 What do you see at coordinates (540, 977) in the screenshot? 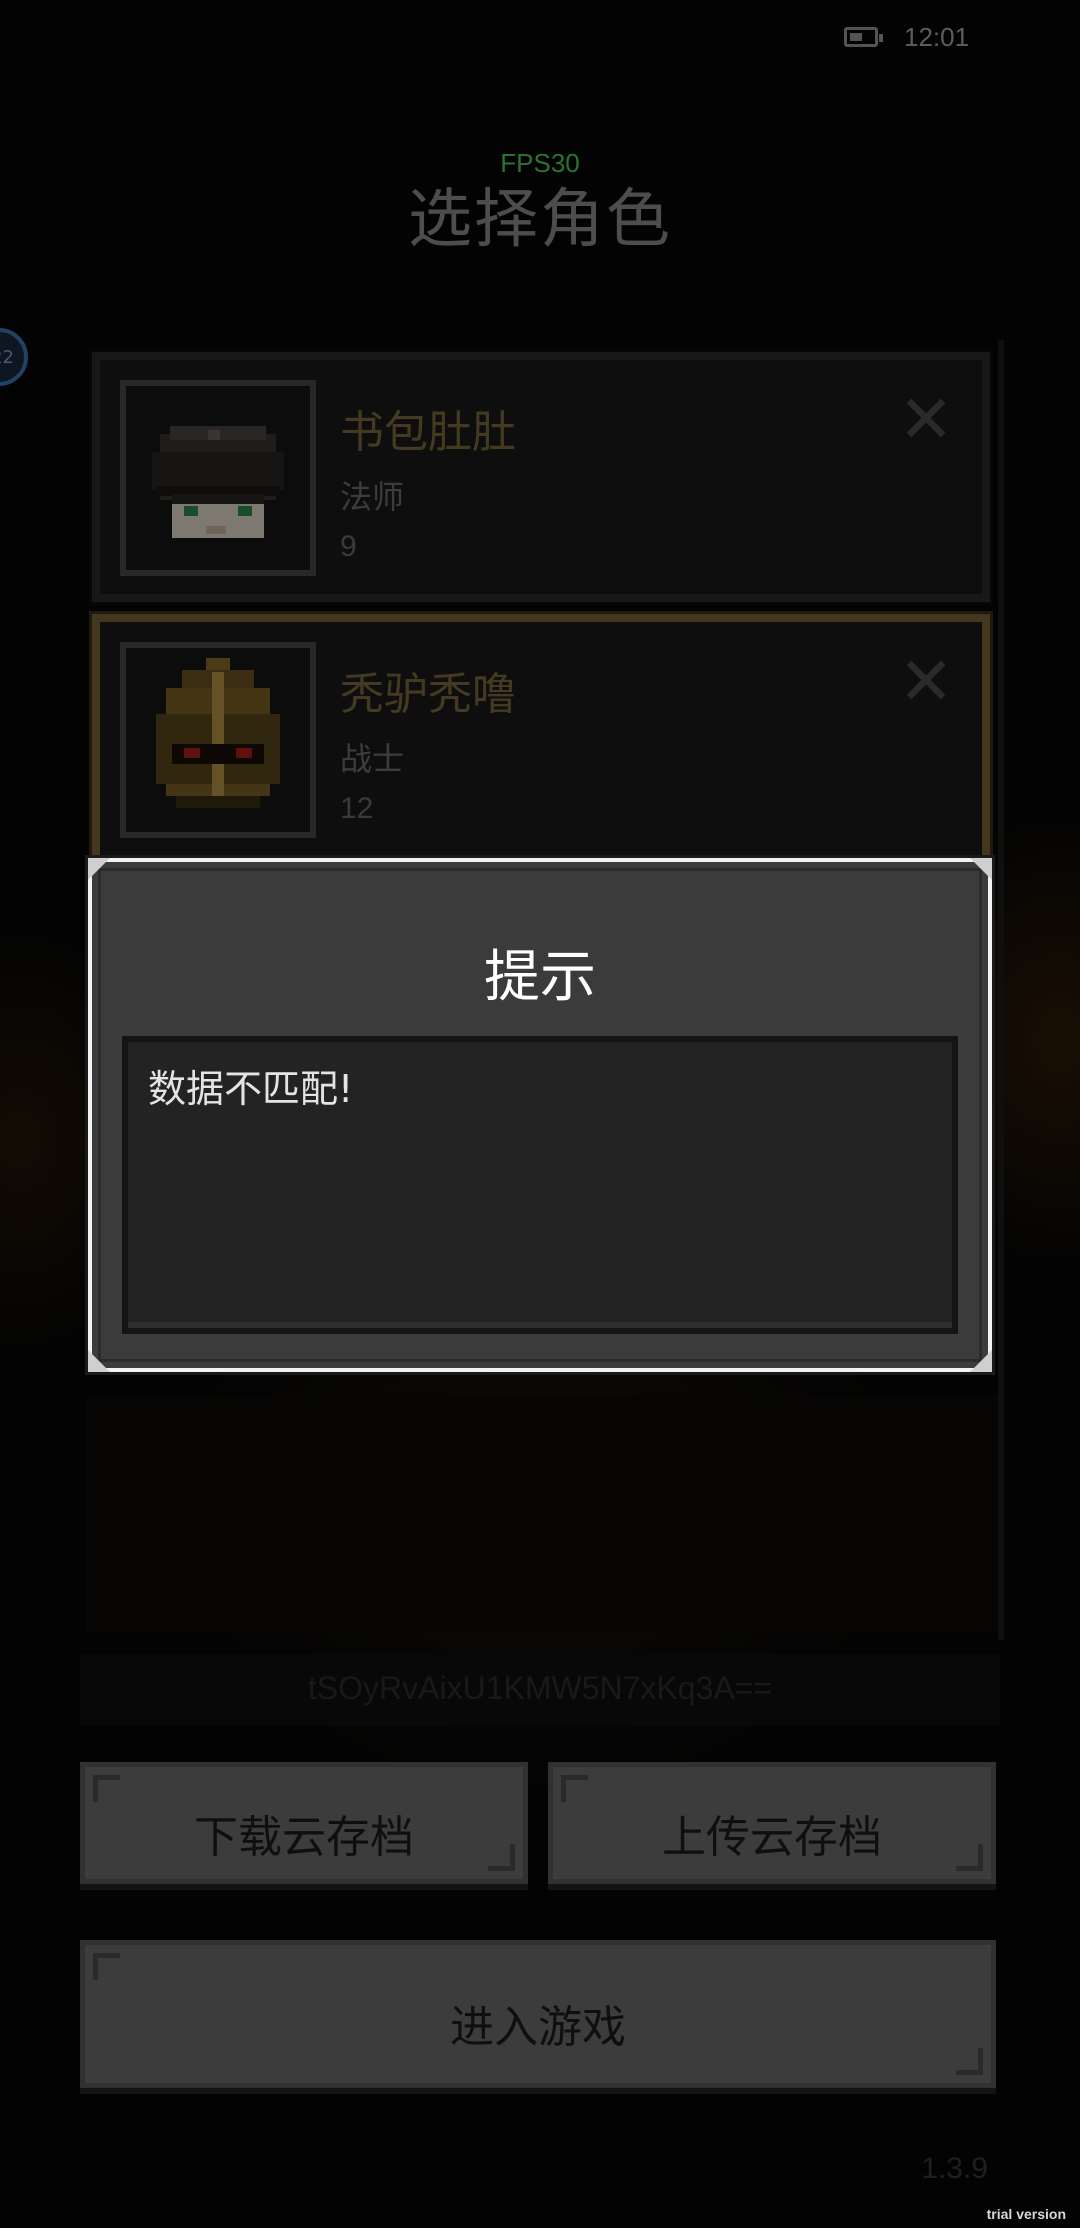
I see `dialog-title: 提示` at bounding box center [540, 977].